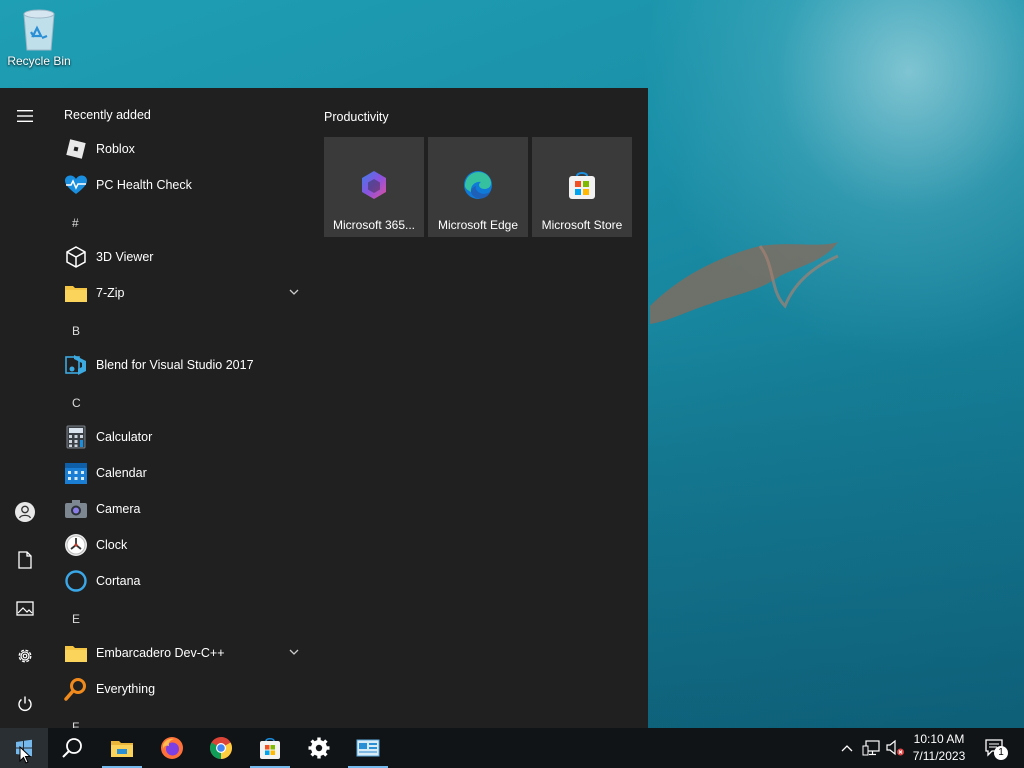 The width and height of the screenshot is (1024, 768). What do you see at coordinates (478, 225) in the screenshot?
I see `tile-label: Microsoft Edge` at bounding box center [478, 225].